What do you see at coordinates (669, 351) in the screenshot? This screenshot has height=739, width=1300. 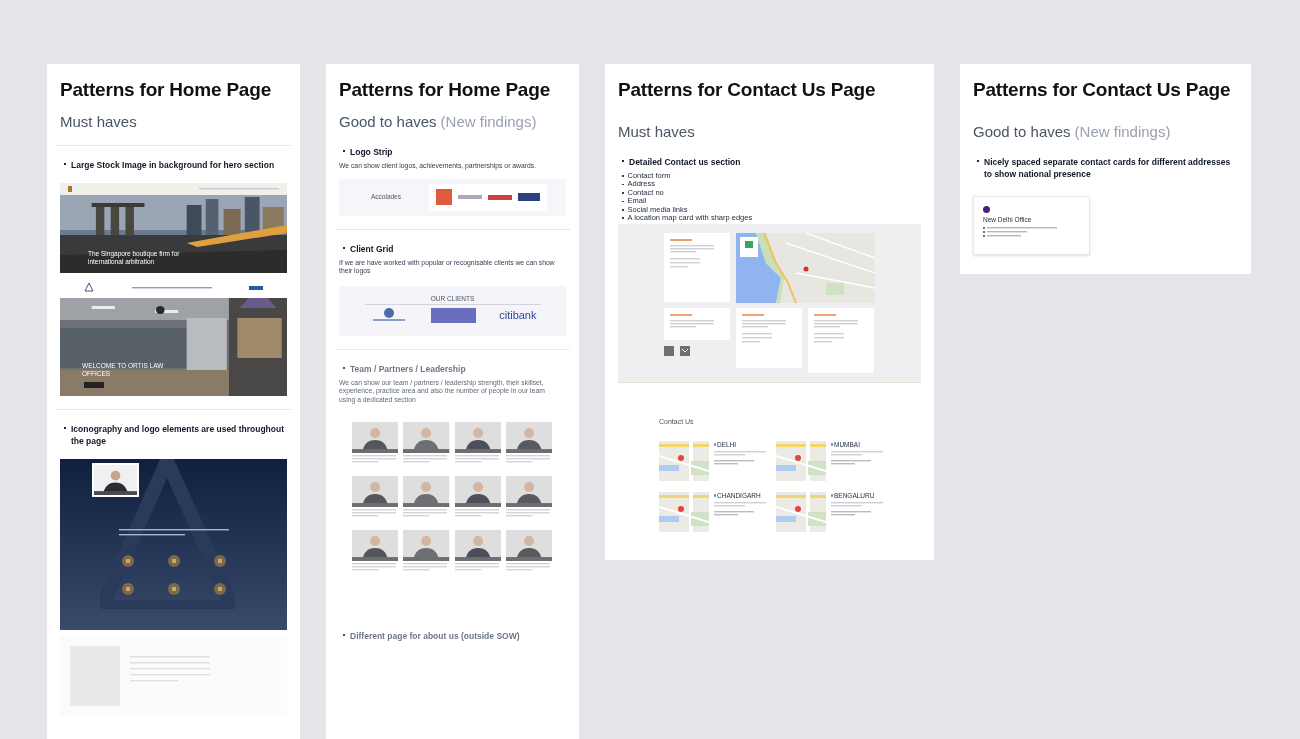 I see `linkedin-icon` at bounding box center [669, 351].